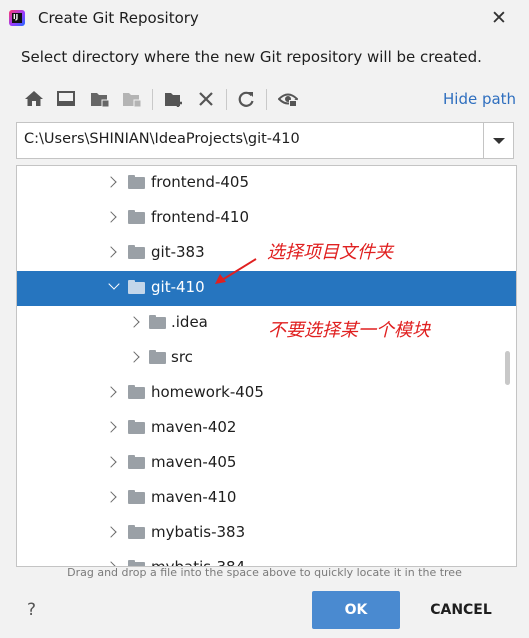 The height and width of the screenshot is (638, 529). I want to click on tree-row: frontend-405, so click(266, 183).